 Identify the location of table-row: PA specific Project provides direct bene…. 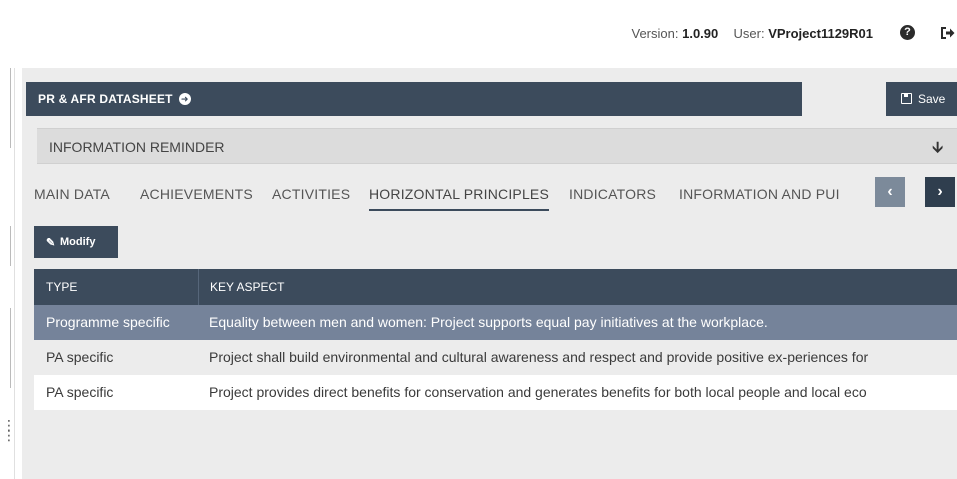
(495, 392).